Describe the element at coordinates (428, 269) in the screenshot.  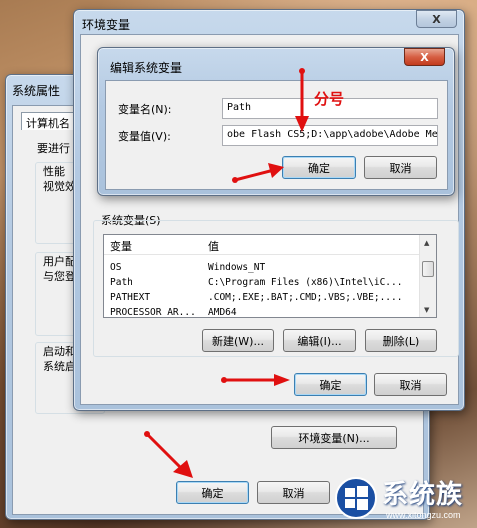
I see `scroll-thumb` at that location.